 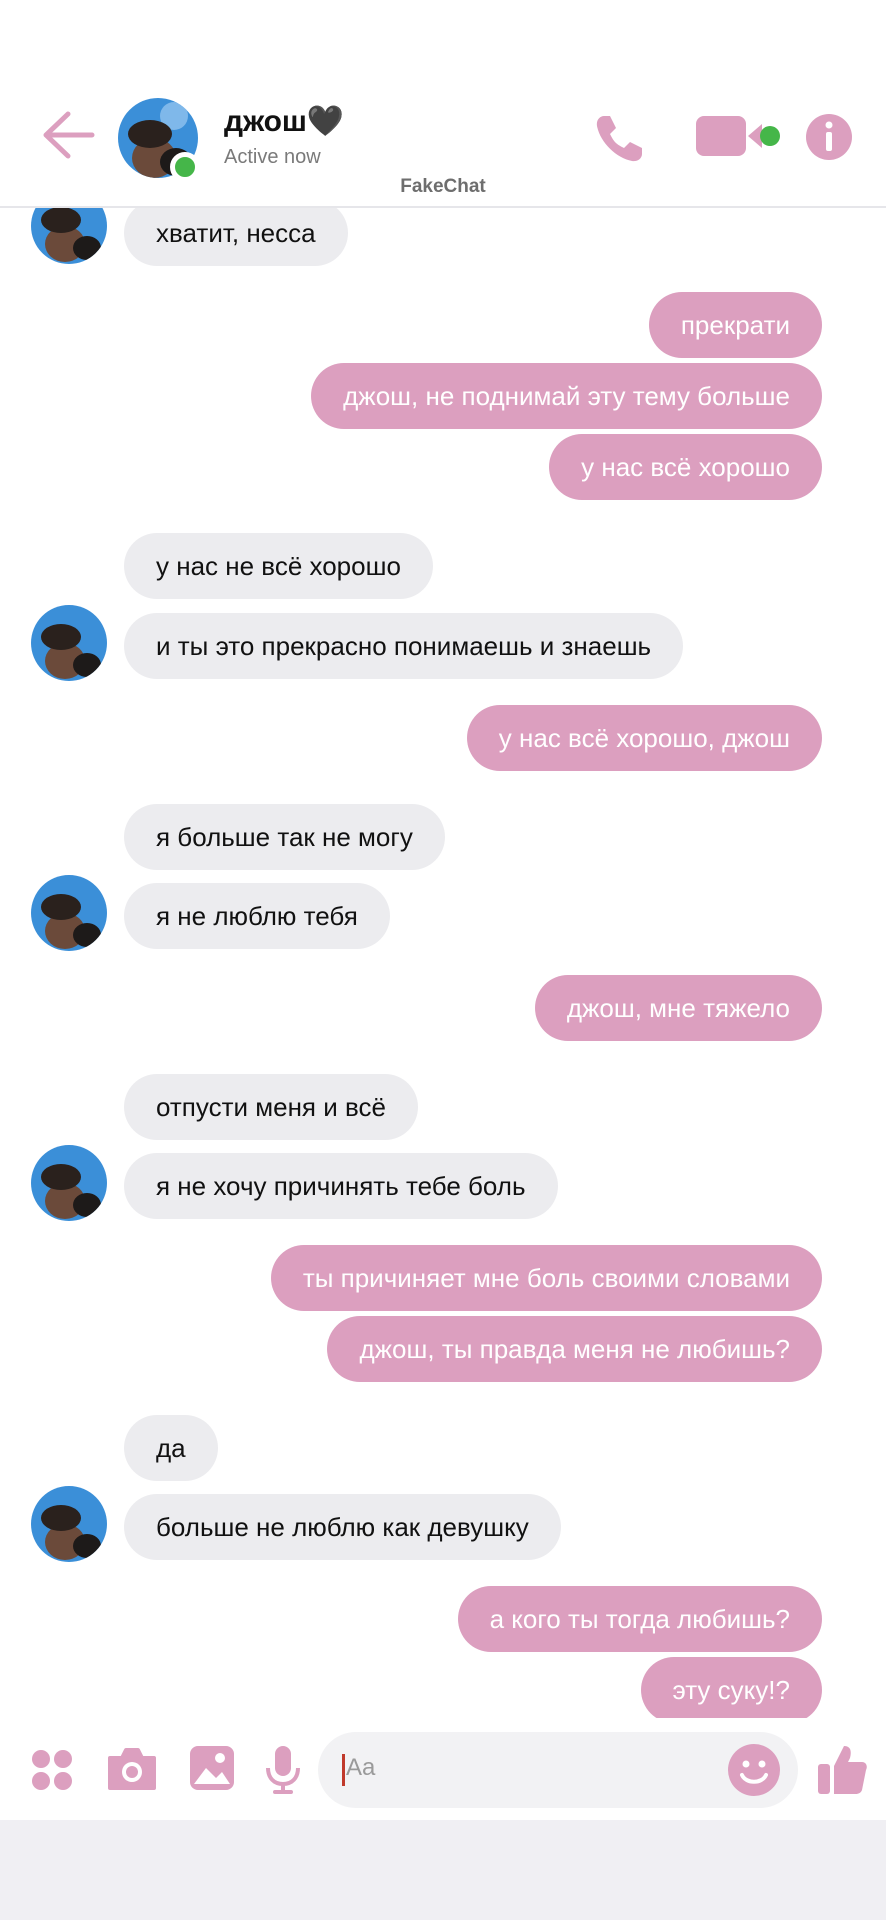 What do you see at coordinates (278, 566) in the screenshot?
I see `message-bubble-incoming: у нас не всё хорошо` at bounding box center [278, 566].